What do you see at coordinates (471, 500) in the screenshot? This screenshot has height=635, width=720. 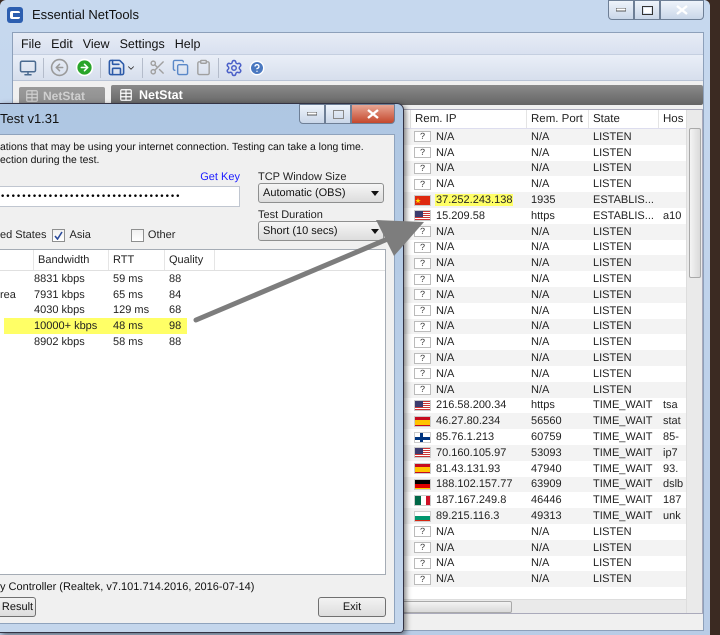 I see `ip-text: 187.167.249.8` at bounding box center [471, 500].